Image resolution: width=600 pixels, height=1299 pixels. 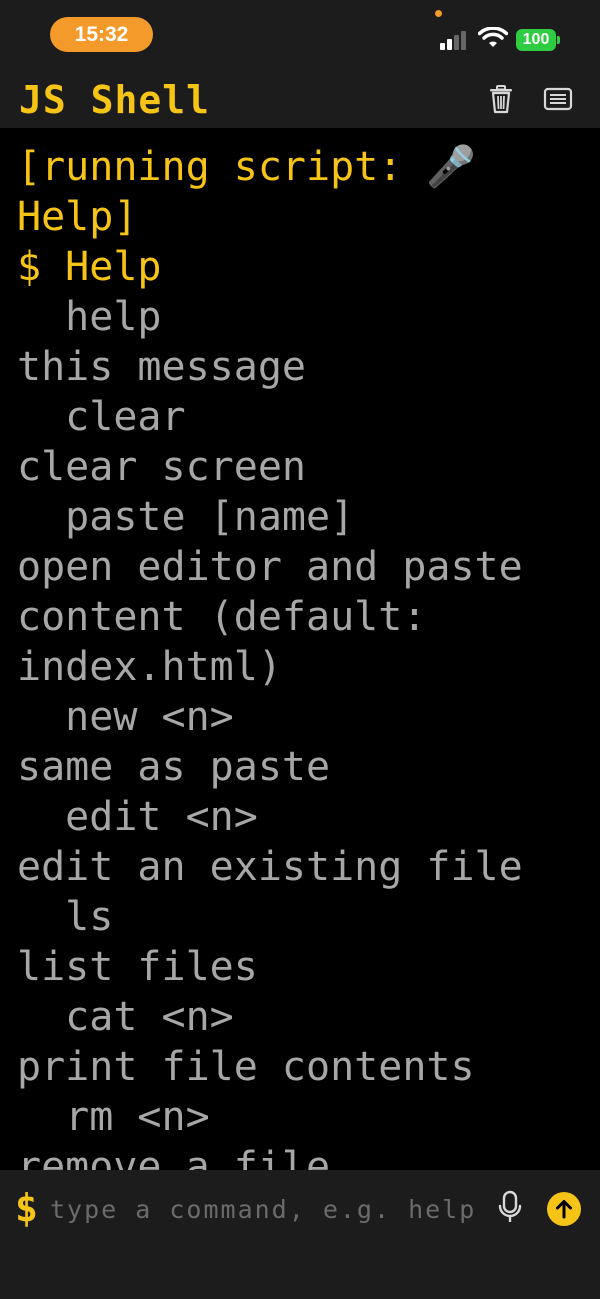 What do you see at coordinates (26, 1208) in the screenshot?
I see `prompt-symbol: $` at bounding box center [26, 1208].